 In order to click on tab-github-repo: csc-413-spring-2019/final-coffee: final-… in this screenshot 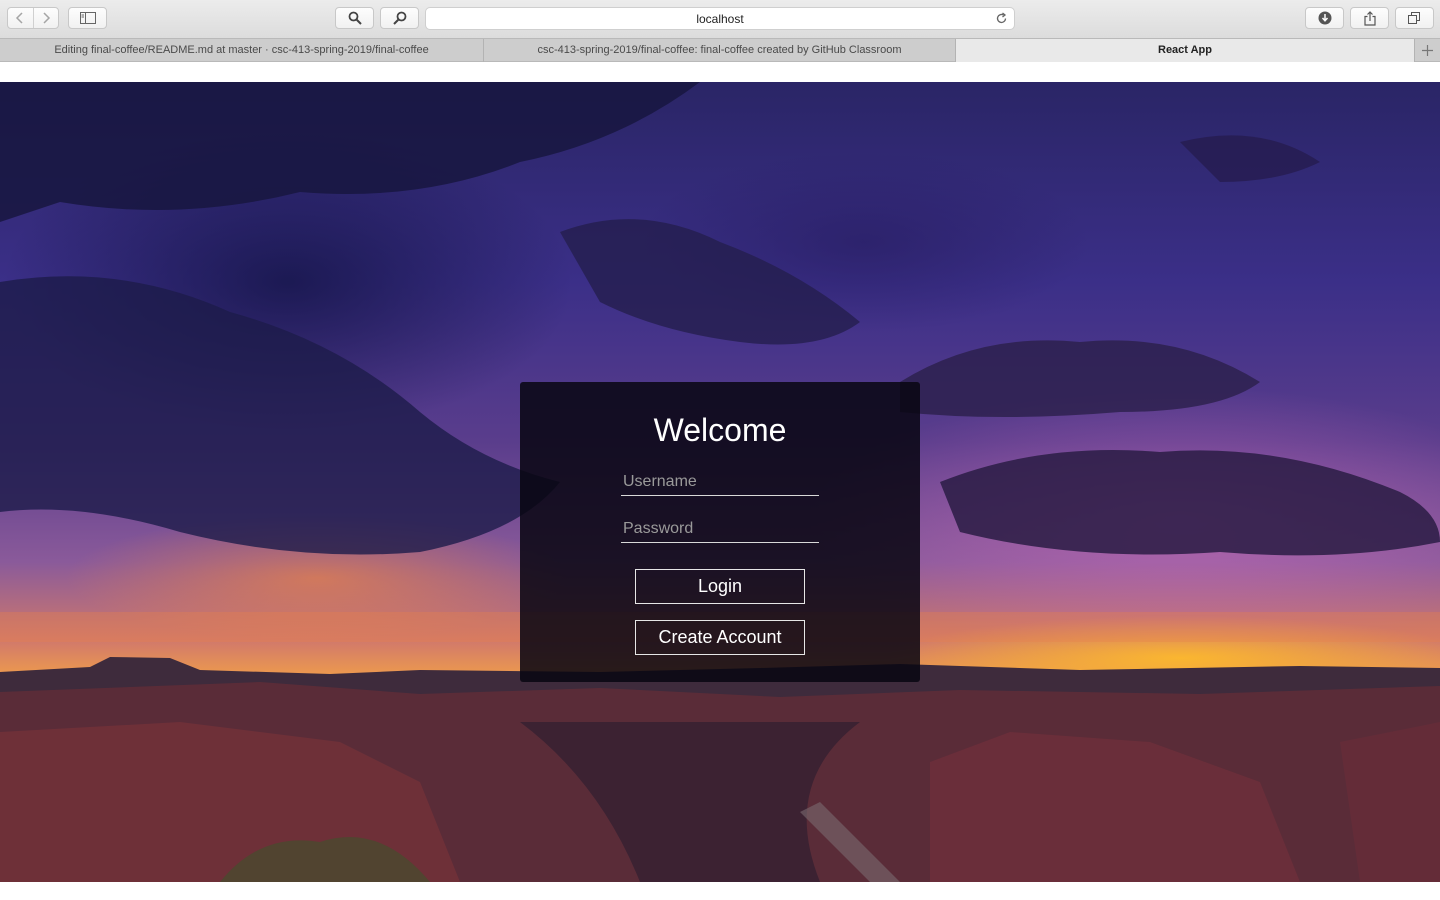, I will do `click(720, 50)`.